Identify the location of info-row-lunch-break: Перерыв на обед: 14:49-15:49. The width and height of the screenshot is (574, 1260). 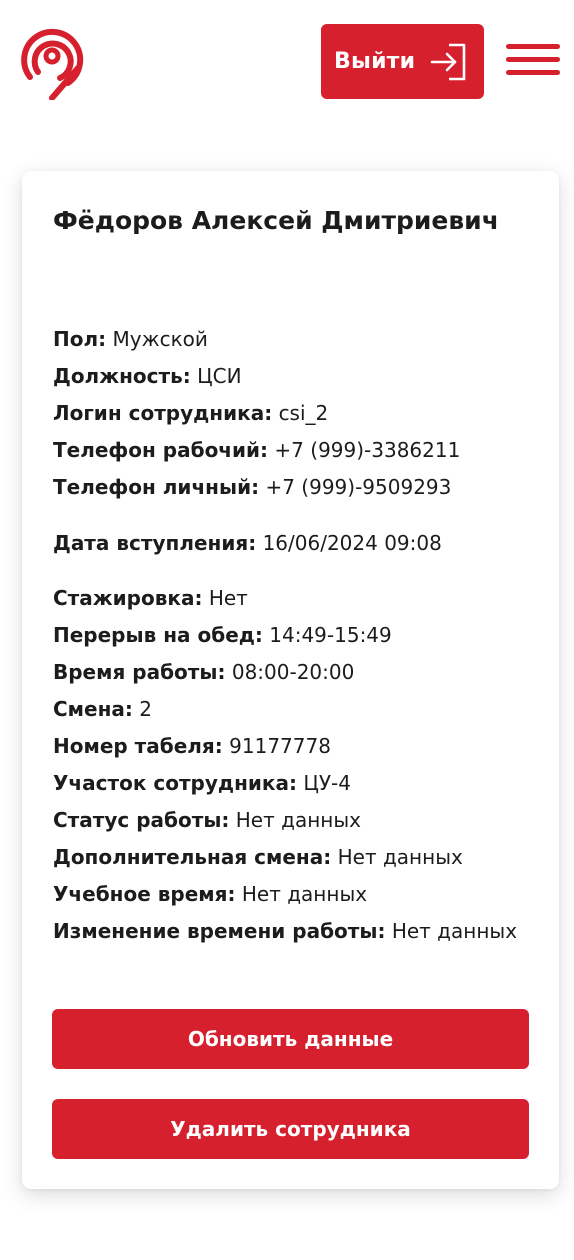
(222, 635).